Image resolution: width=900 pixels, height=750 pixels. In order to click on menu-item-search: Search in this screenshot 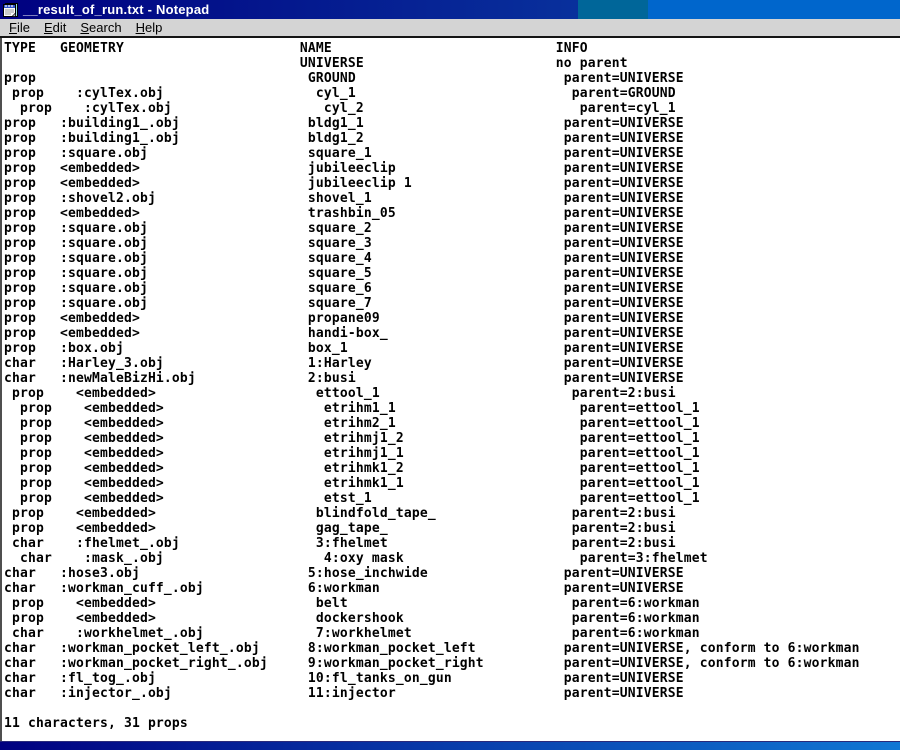, I will do `click(100, 27)`.